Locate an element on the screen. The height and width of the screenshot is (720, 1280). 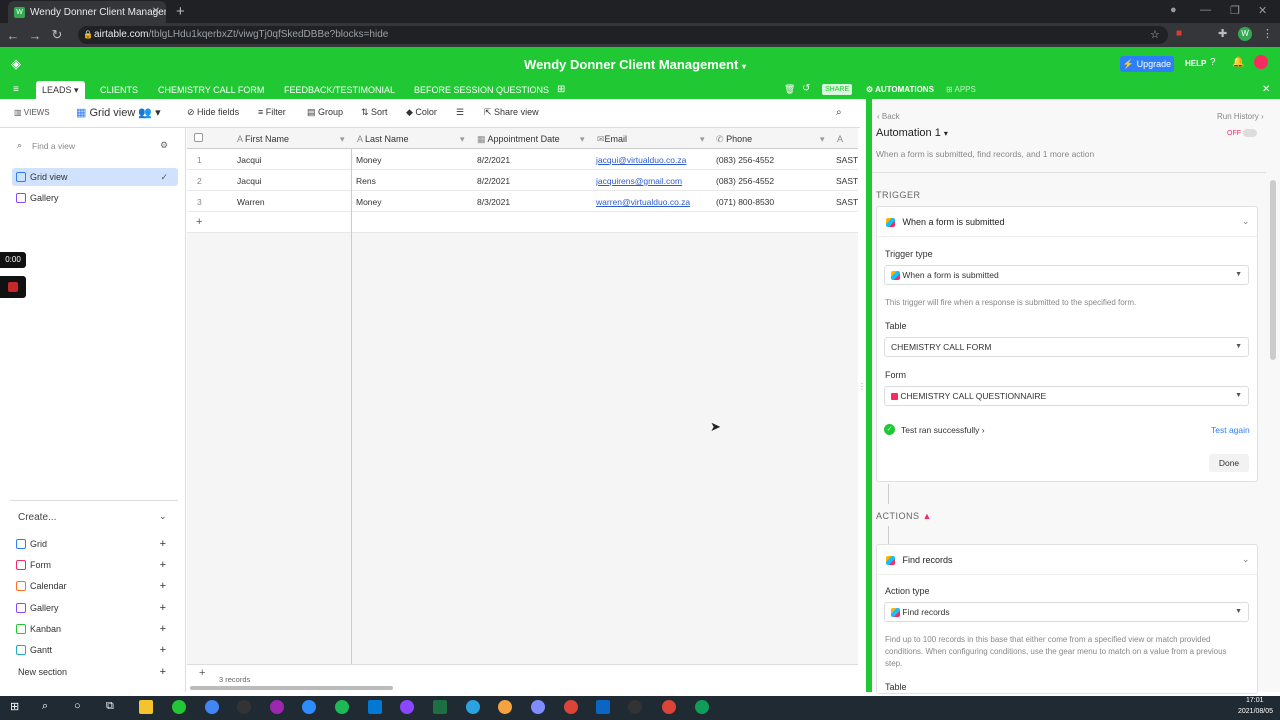
share-view-button: ⇱ Share view is located at coordinates (511, 112).